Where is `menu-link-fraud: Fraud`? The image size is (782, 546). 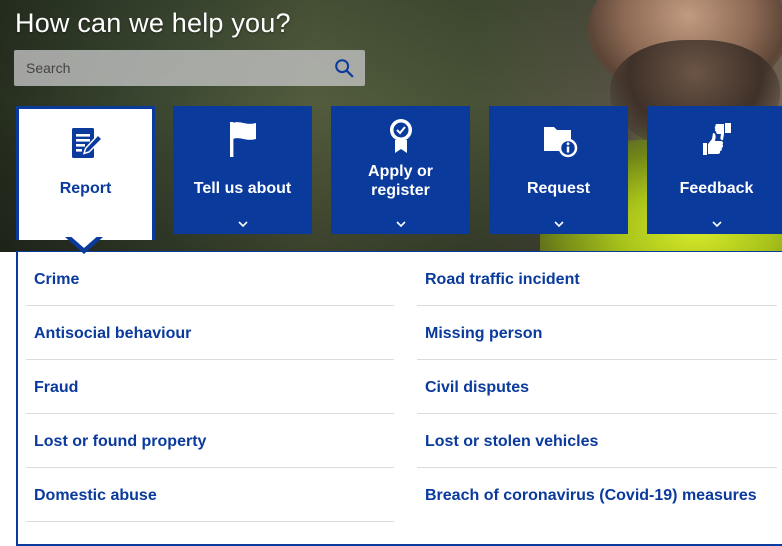 menu-link-fraud: Fraud is located at coordinates (210, 387).